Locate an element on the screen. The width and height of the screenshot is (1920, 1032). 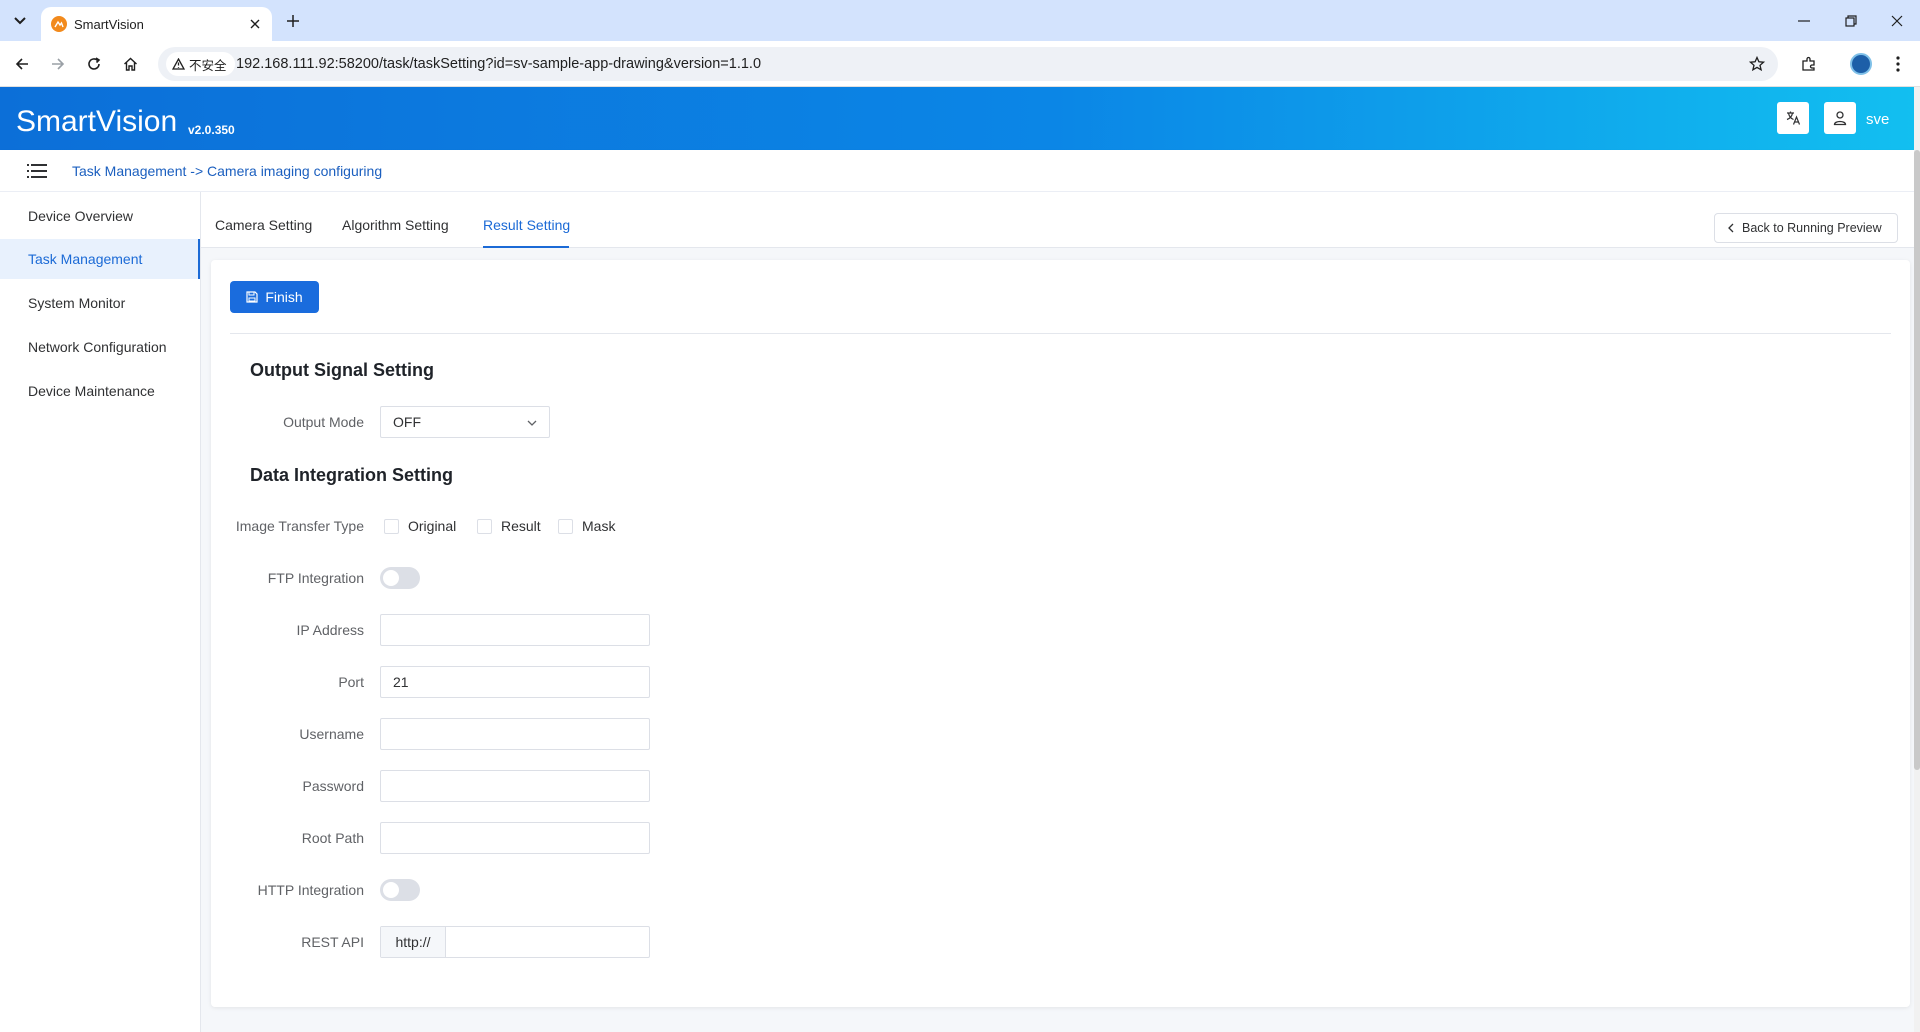
app-header: SmartVision v2.0.350 sve is located at coordinates (957, 118).